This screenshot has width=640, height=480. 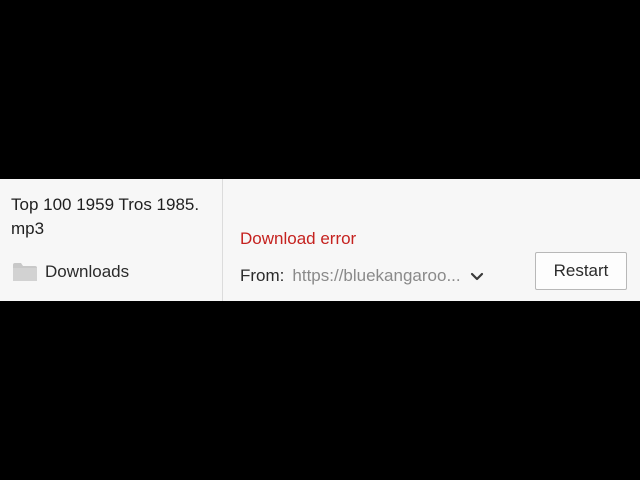 What do you see at coordinates (298, 238) in the screenshot?
I see `download-error-text: Download error` at bounding box center [298, 238].